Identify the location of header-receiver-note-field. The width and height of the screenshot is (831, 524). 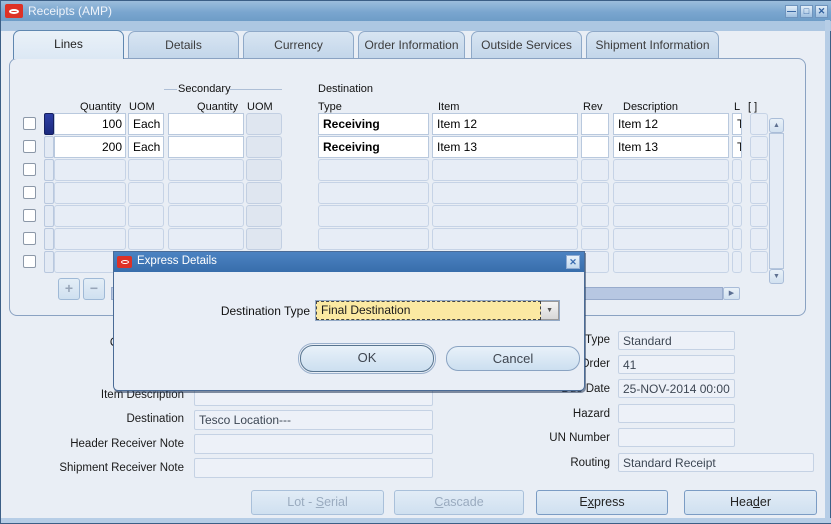
(313, 444).